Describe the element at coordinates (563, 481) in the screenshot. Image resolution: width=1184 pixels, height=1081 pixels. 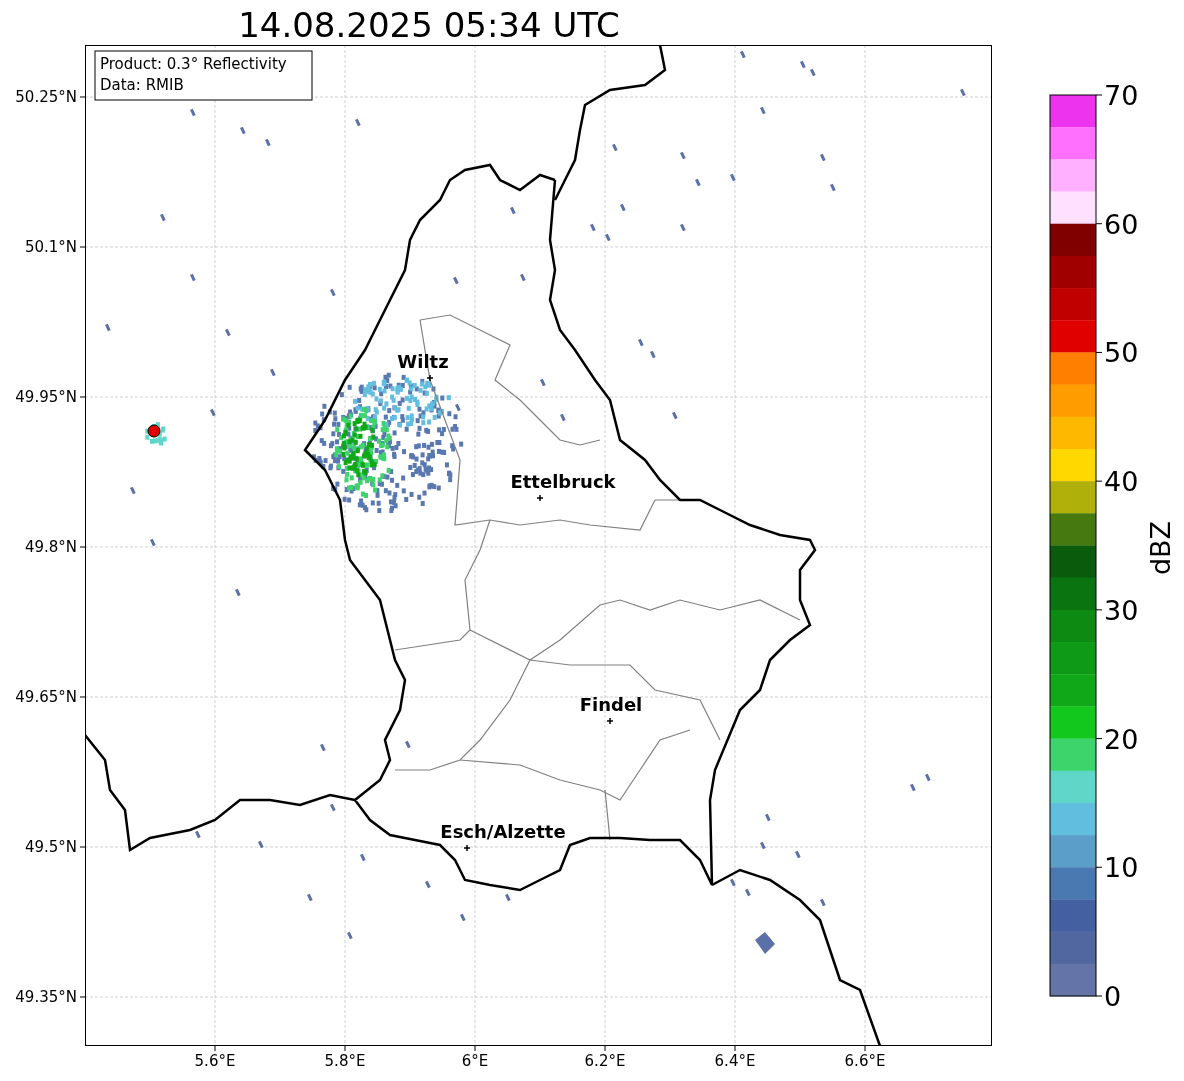
I see `city-label: Ettelbruck` at that location.